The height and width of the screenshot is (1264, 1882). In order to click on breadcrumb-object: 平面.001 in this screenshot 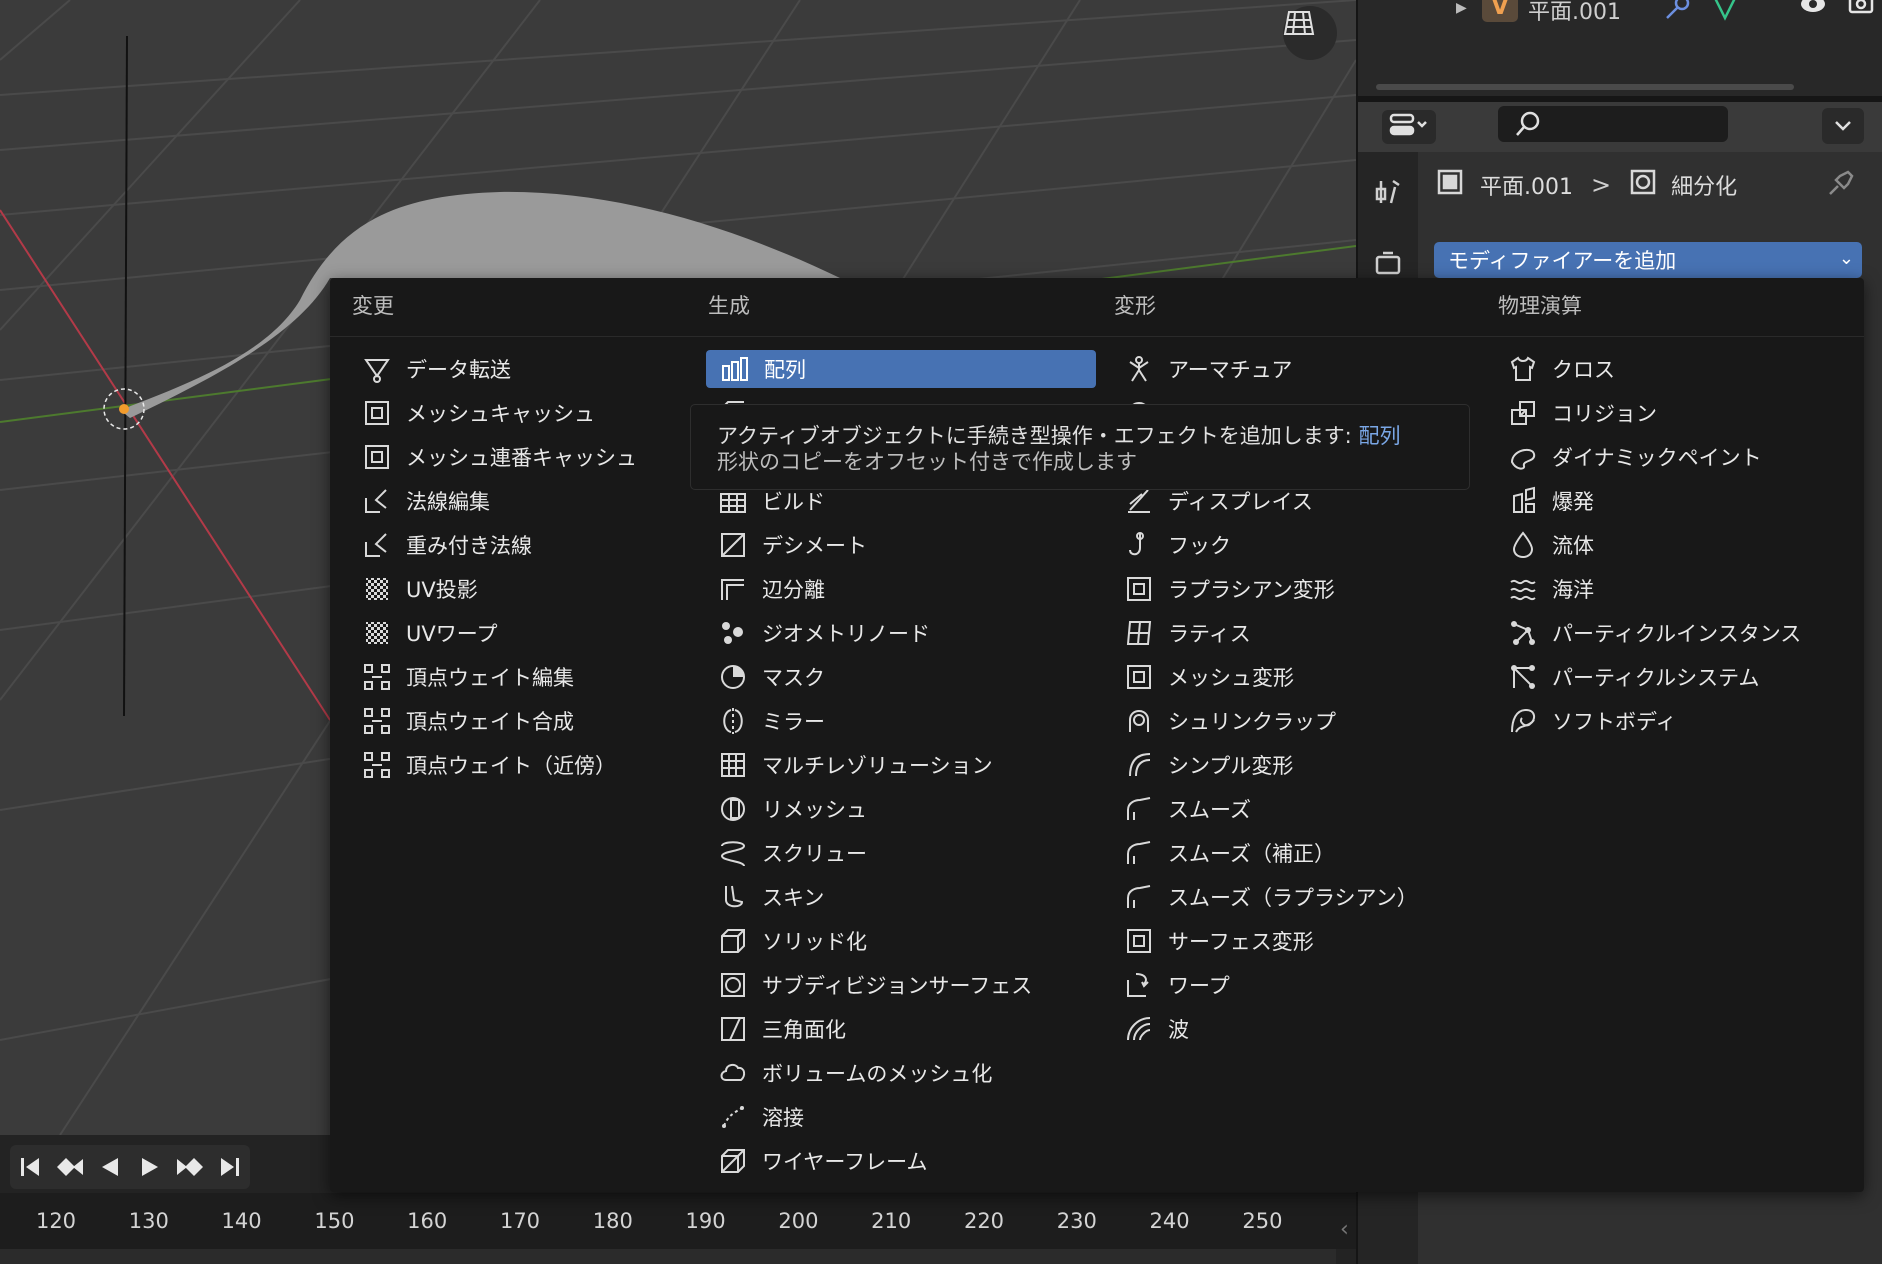, I will do `click(1526, 187)`.